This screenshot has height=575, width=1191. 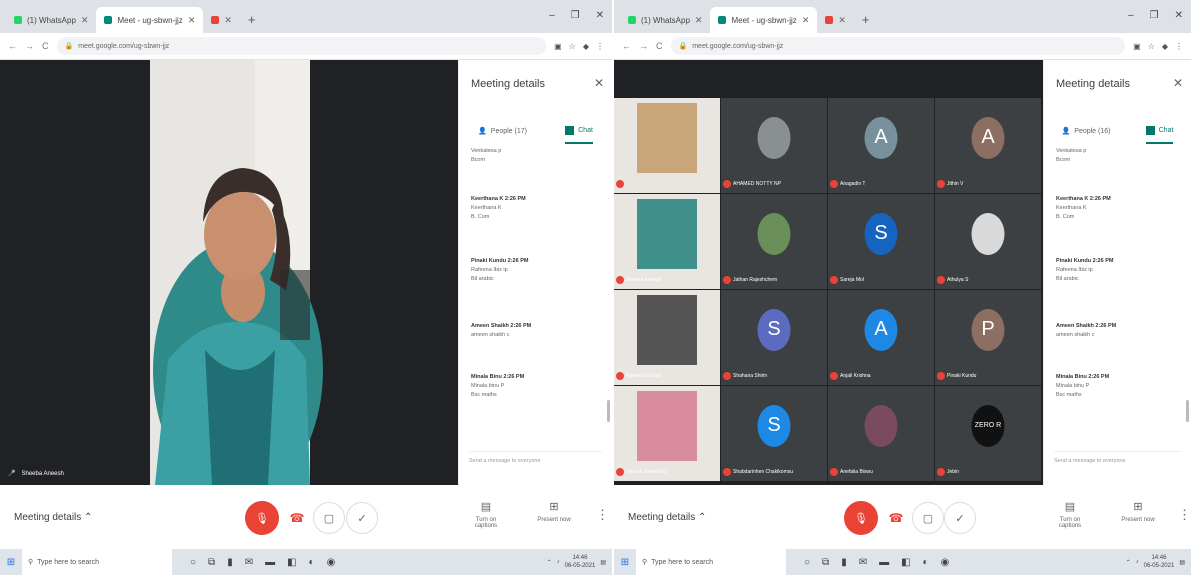 I want to click on chrome-icon: ◉, so click(x=331, y=562).